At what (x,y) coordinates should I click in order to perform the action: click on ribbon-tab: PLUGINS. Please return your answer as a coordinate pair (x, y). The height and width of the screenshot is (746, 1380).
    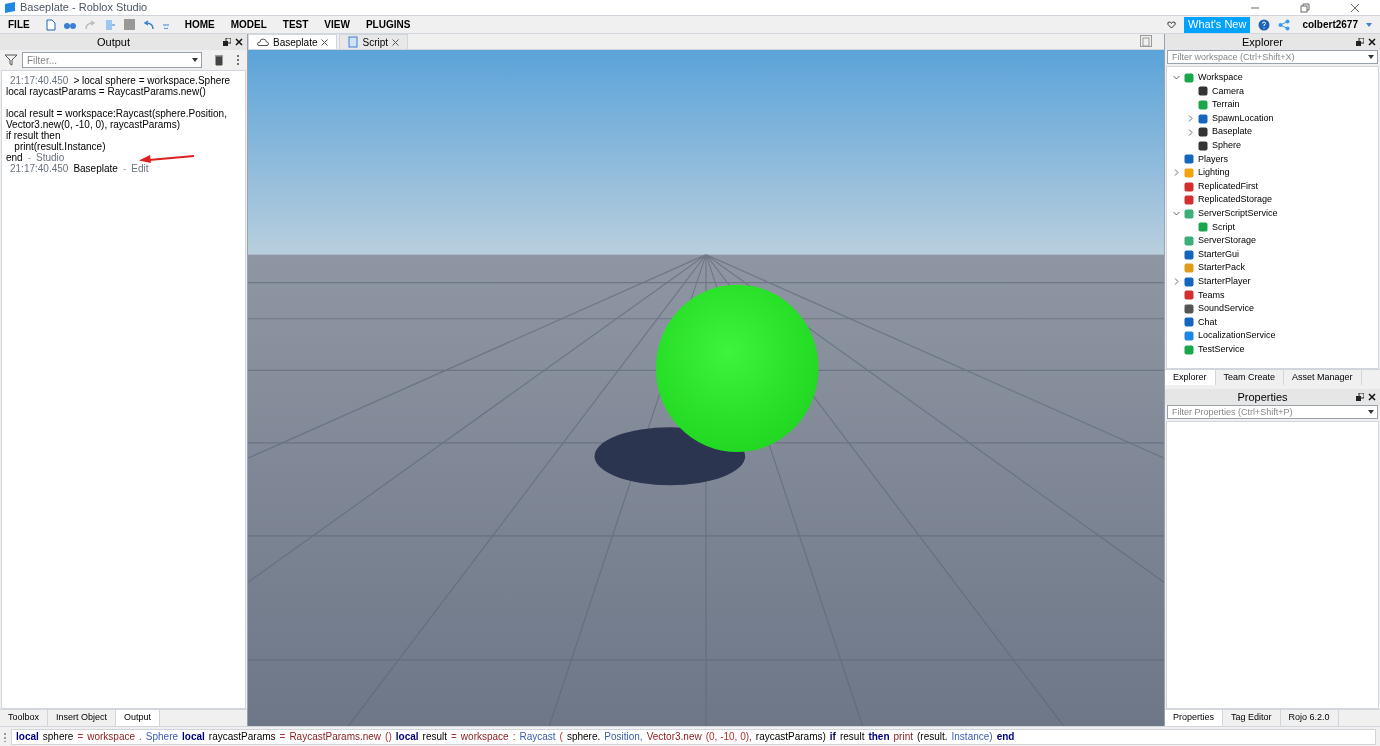
    Looking at the image, I should click on (388, 24).